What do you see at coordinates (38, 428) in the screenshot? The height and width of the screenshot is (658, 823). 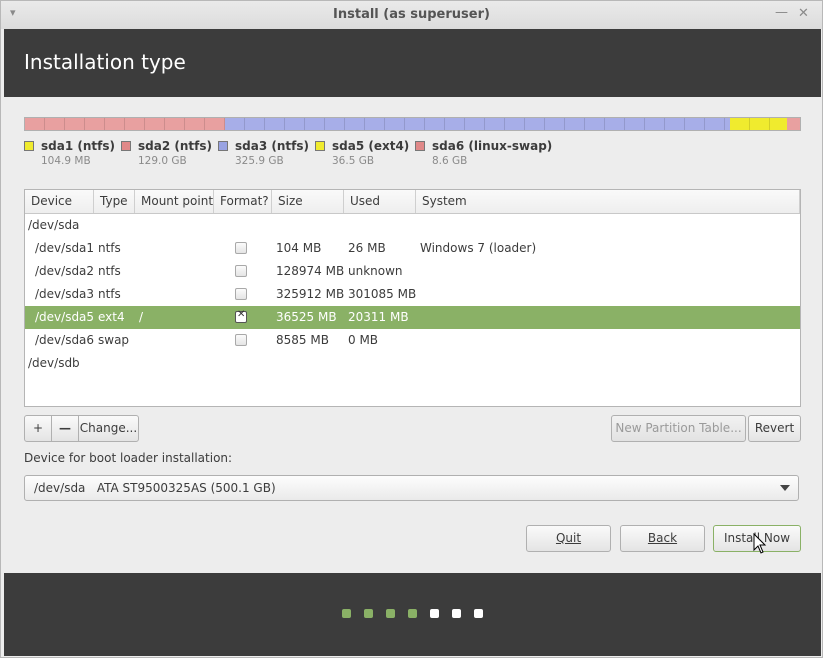 I see `add-partition-button: +` at bounding box center [38, 428].